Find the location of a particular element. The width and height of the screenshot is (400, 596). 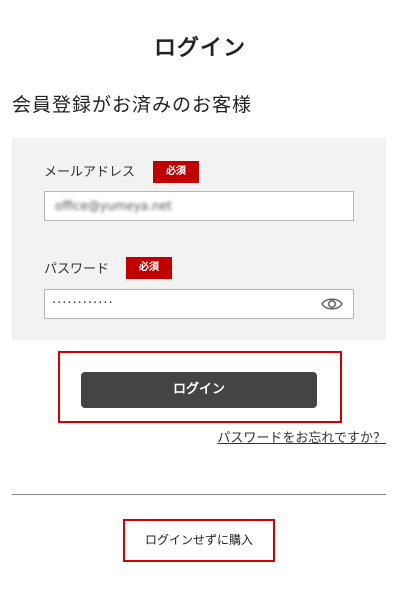

eye-icon is located at coordinates (332, 304).